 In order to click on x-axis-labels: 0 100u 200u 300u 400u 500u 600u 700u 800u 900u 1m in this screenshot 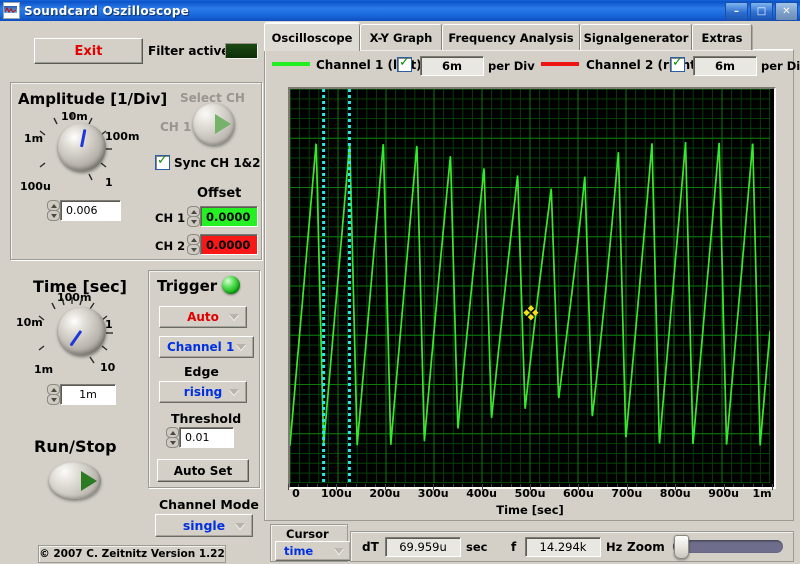, I will do `click(530, 495)`.